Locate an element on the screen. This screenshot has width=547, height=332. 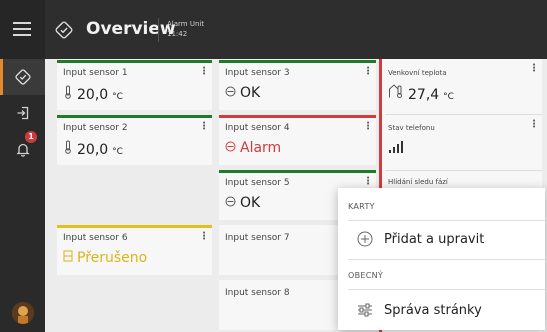
rail-item-logout is located at coordinates (22, 113).